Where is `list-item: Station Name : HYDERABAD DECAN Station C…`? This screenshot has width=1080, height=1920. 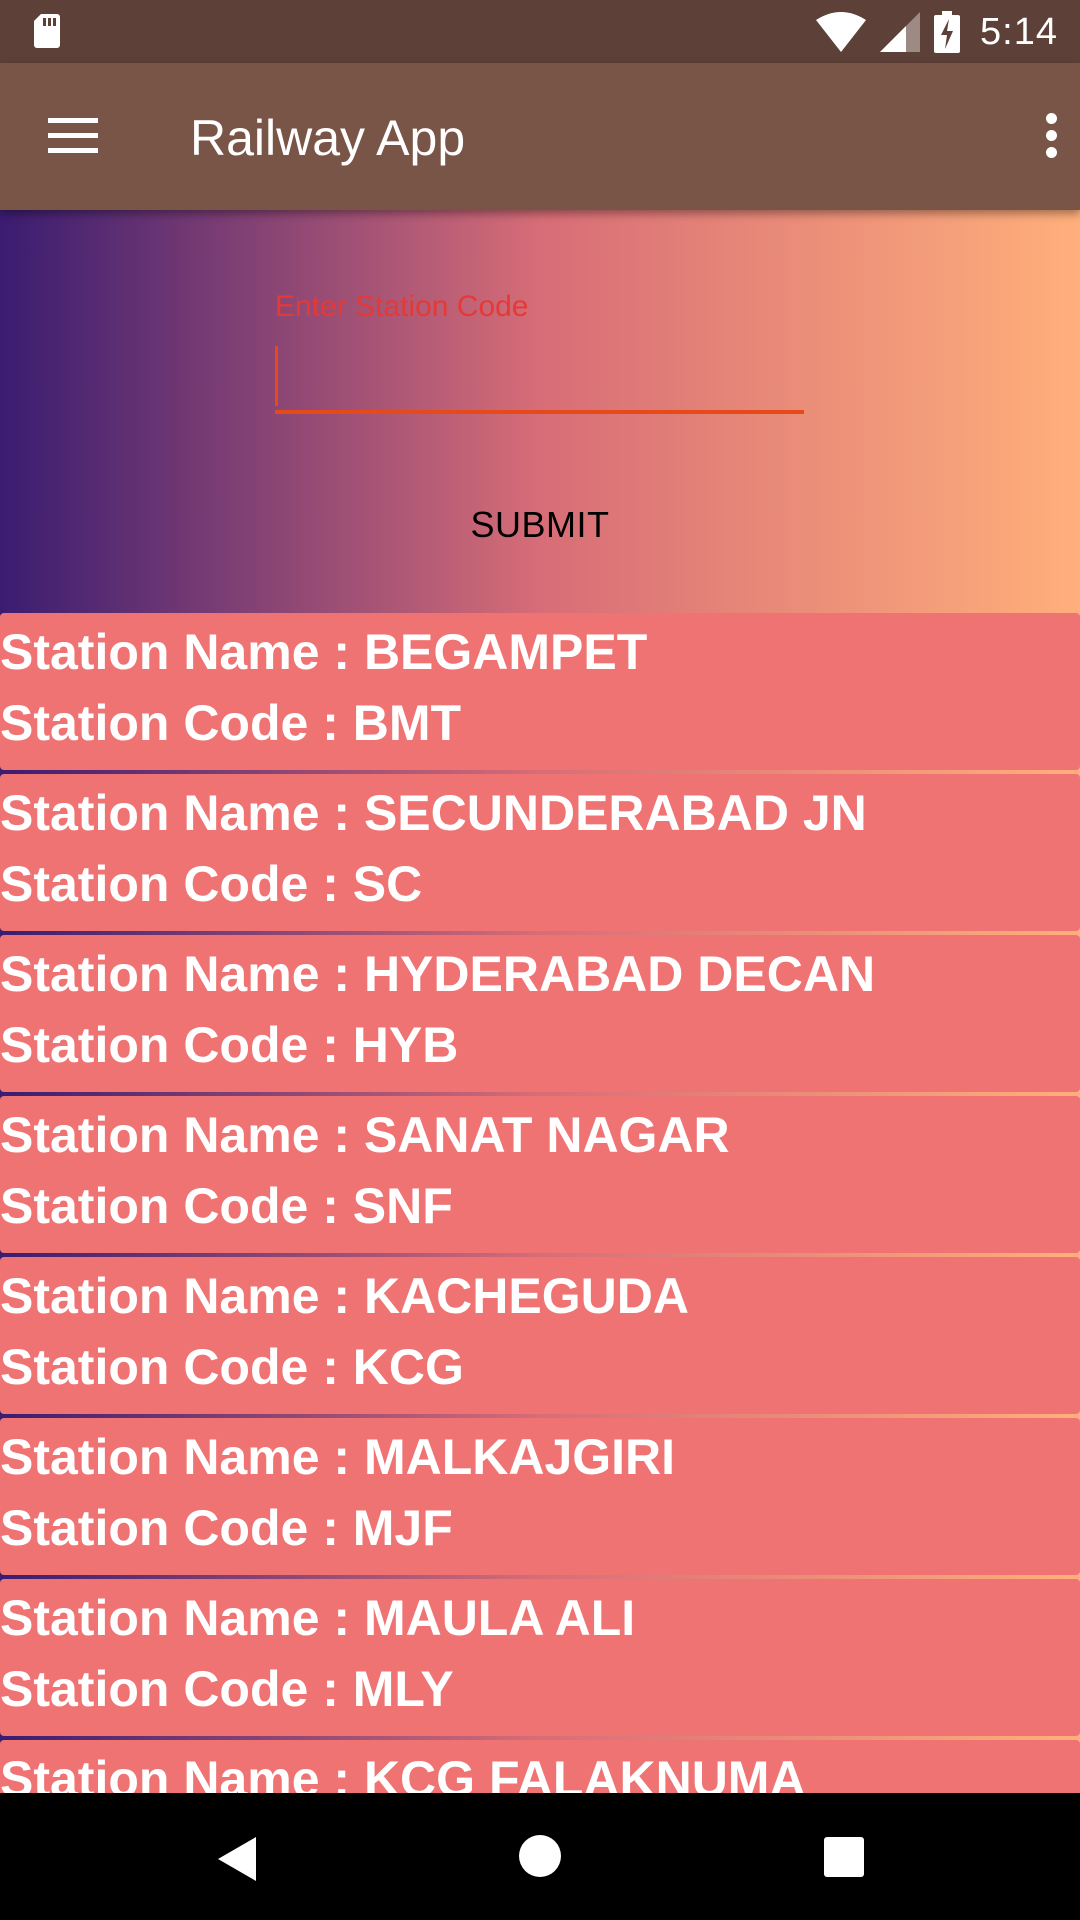
list-item: Station Name : HYDERABAD DECAN Station C… is located at coordinates (540, 1013).